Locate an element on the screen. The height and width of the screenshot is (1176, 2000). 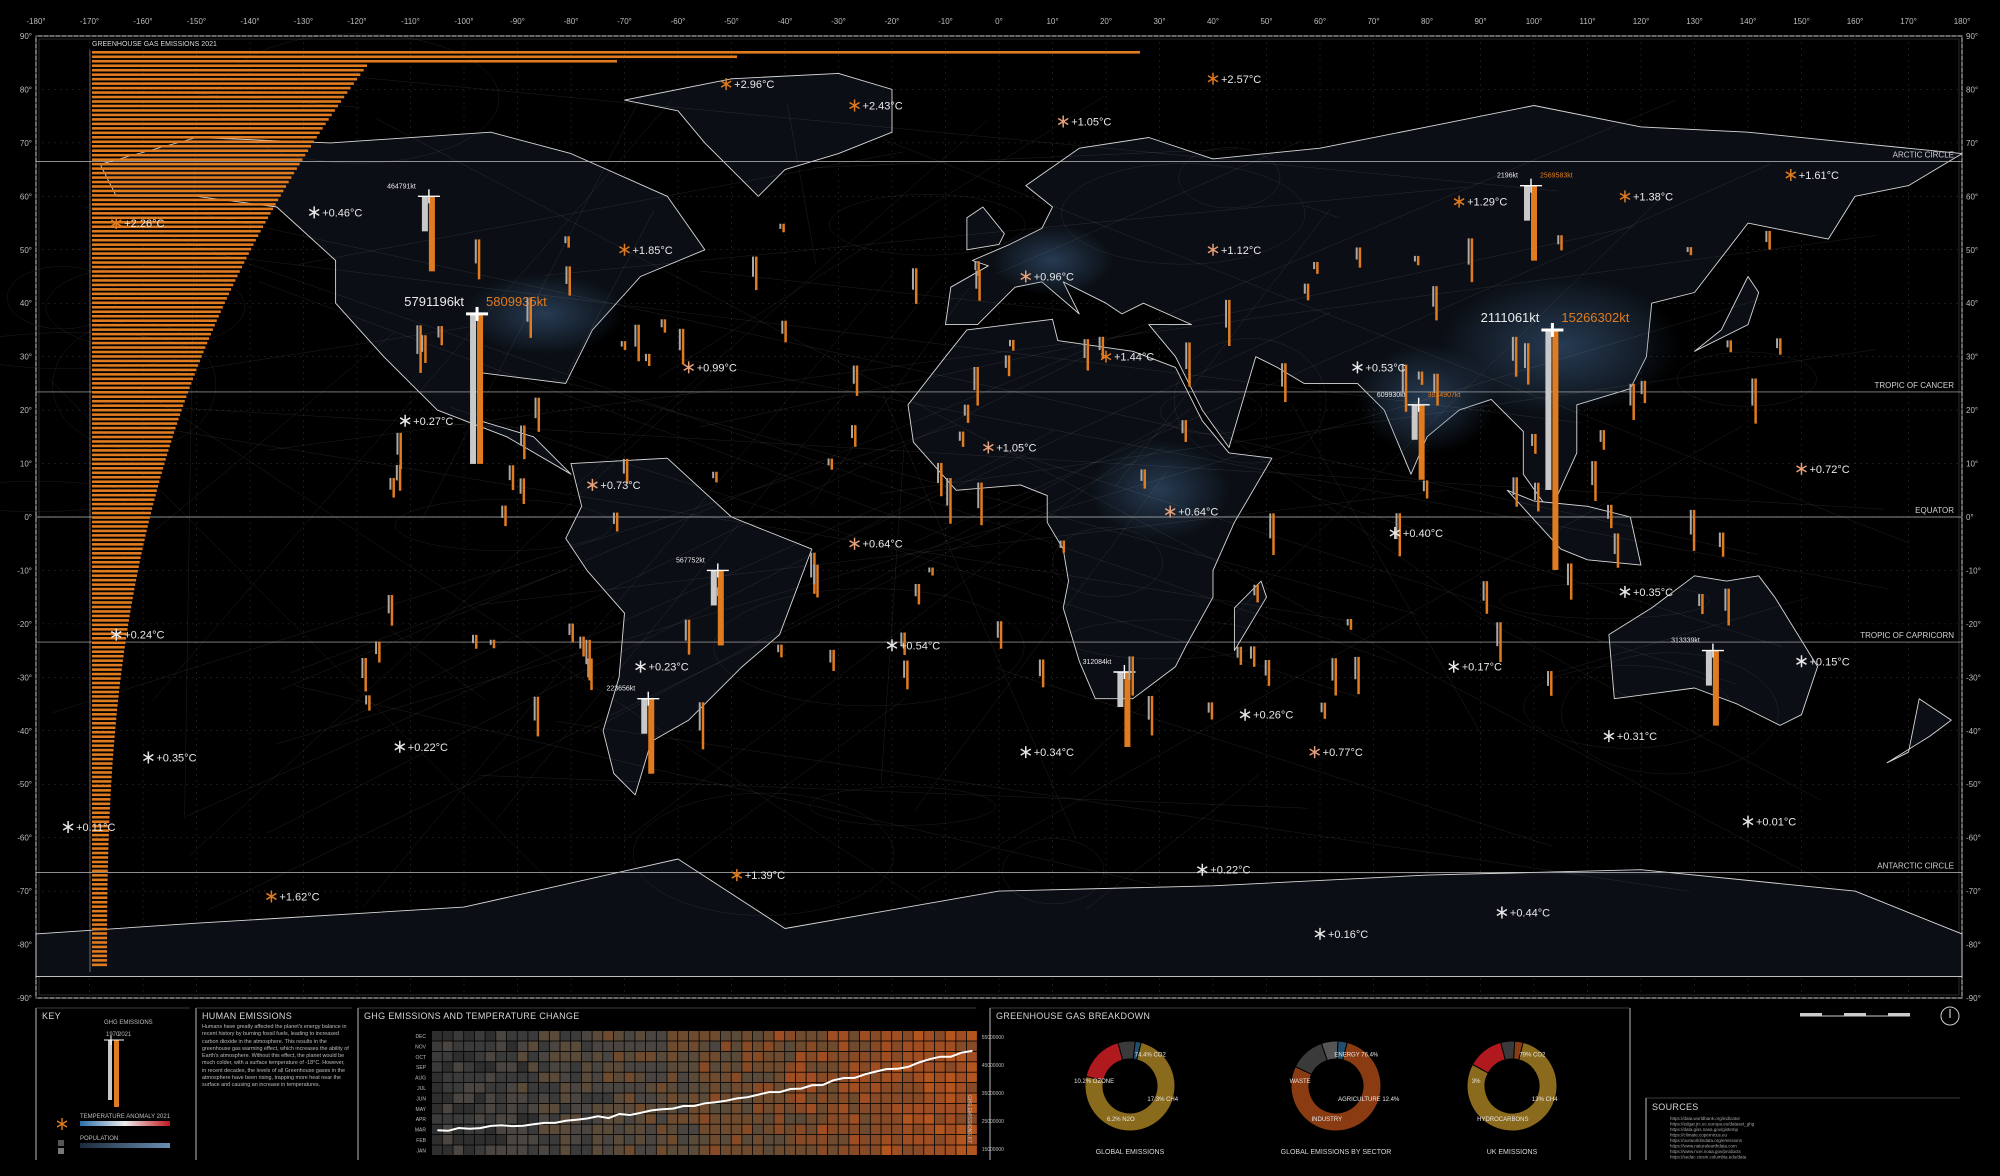
temperature-value: +1.29°C is located at coordinates (1487, 203).